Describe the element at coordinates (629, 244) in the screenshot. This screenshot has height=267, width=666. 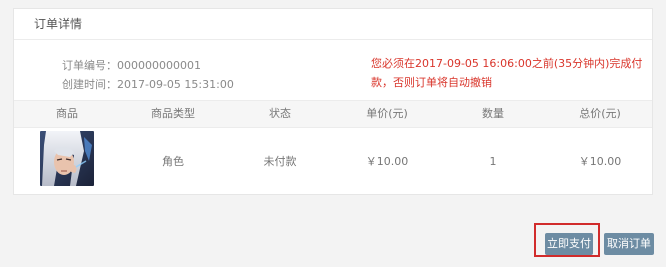
I see `cancel-order-button: 取消订单` at that location.